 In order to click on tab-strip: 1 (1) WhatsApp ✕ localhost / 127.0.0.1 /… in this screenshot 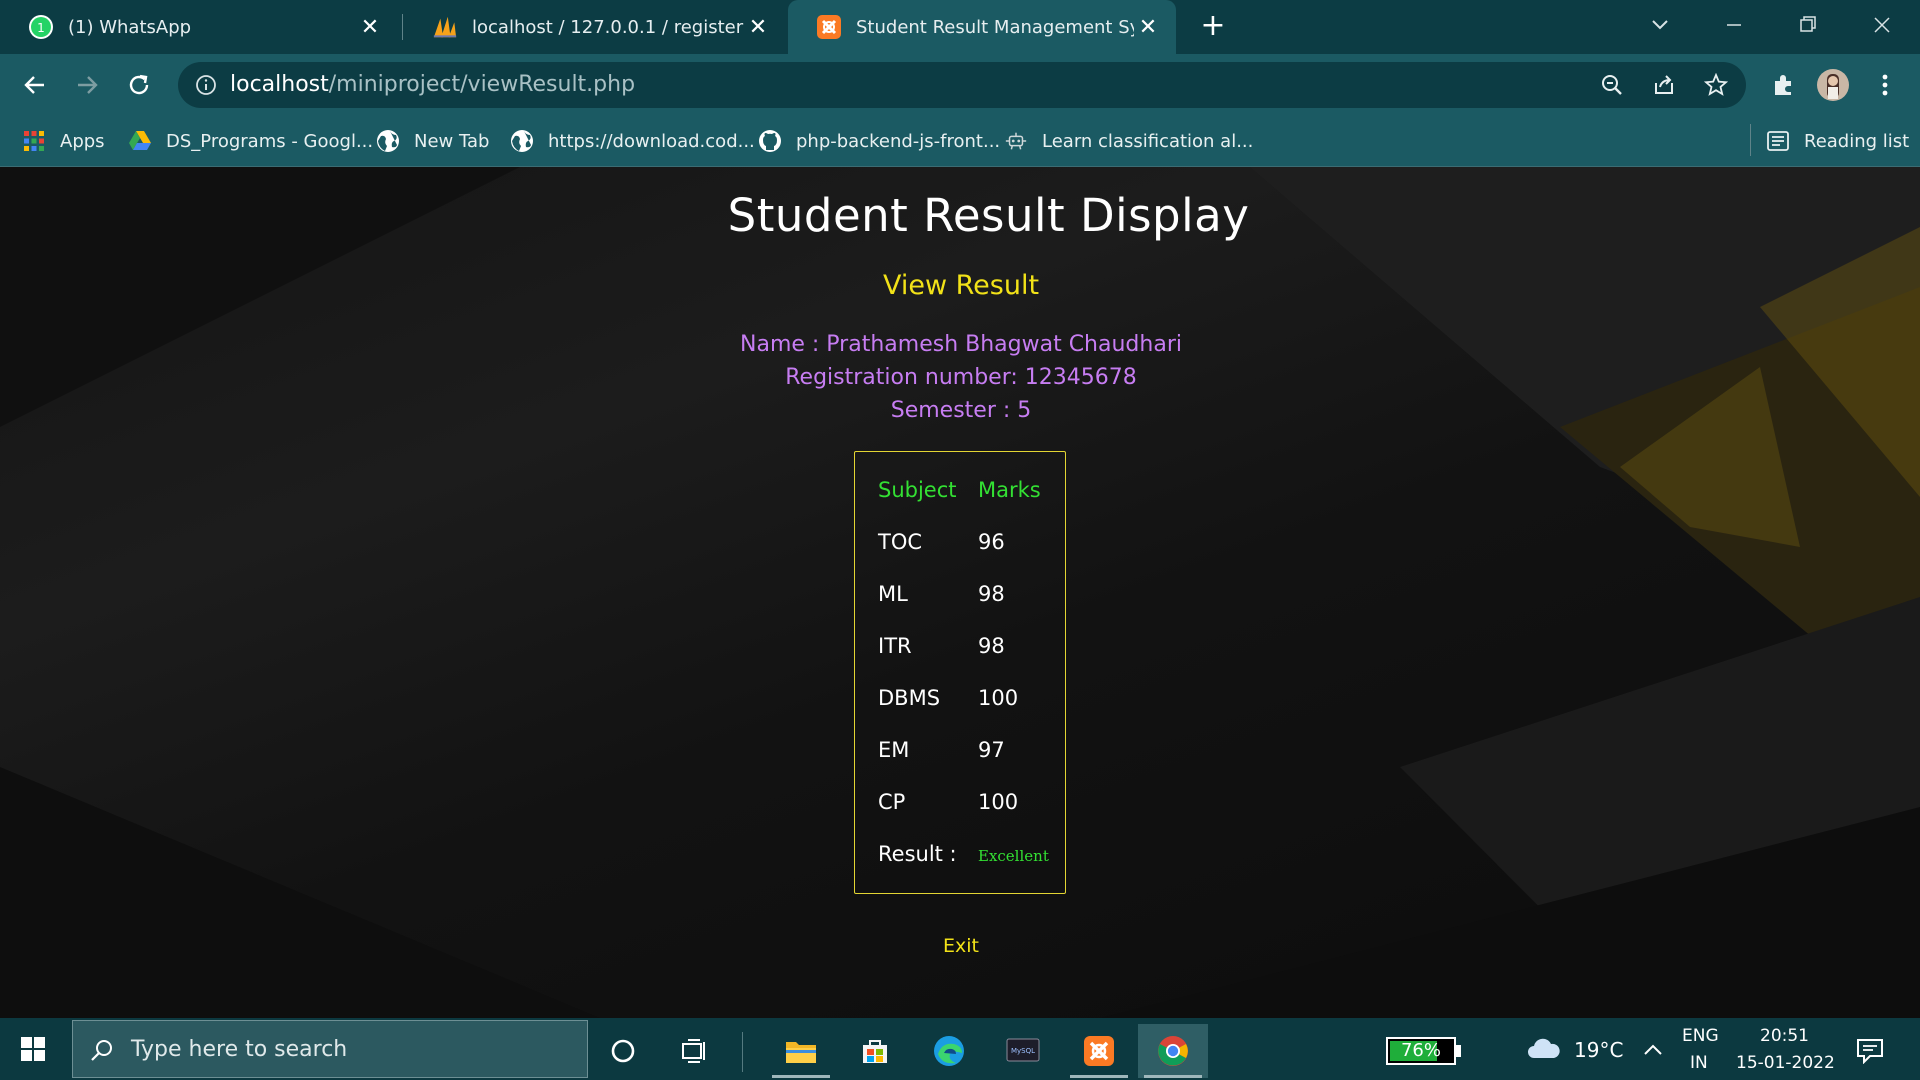, I will do `click(960, 27)`.